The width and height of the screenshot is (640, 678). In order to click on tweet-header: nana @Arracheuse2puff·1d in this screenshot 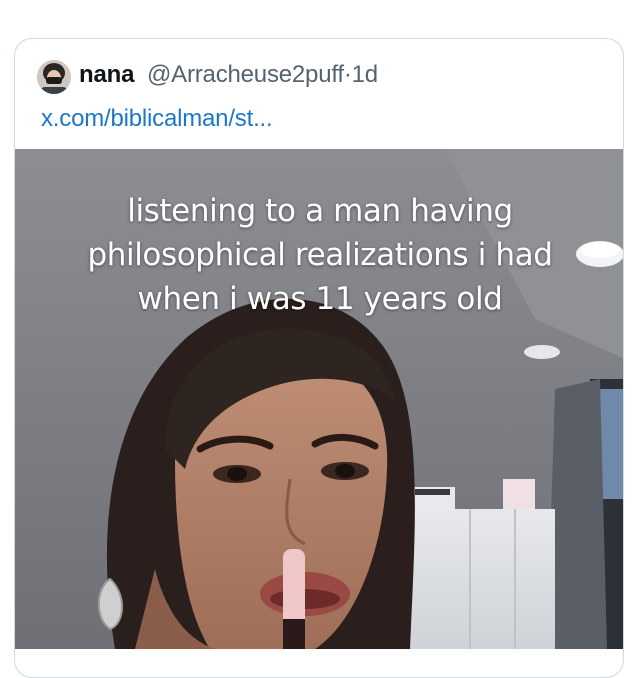, I will do `click(319, 68)`.